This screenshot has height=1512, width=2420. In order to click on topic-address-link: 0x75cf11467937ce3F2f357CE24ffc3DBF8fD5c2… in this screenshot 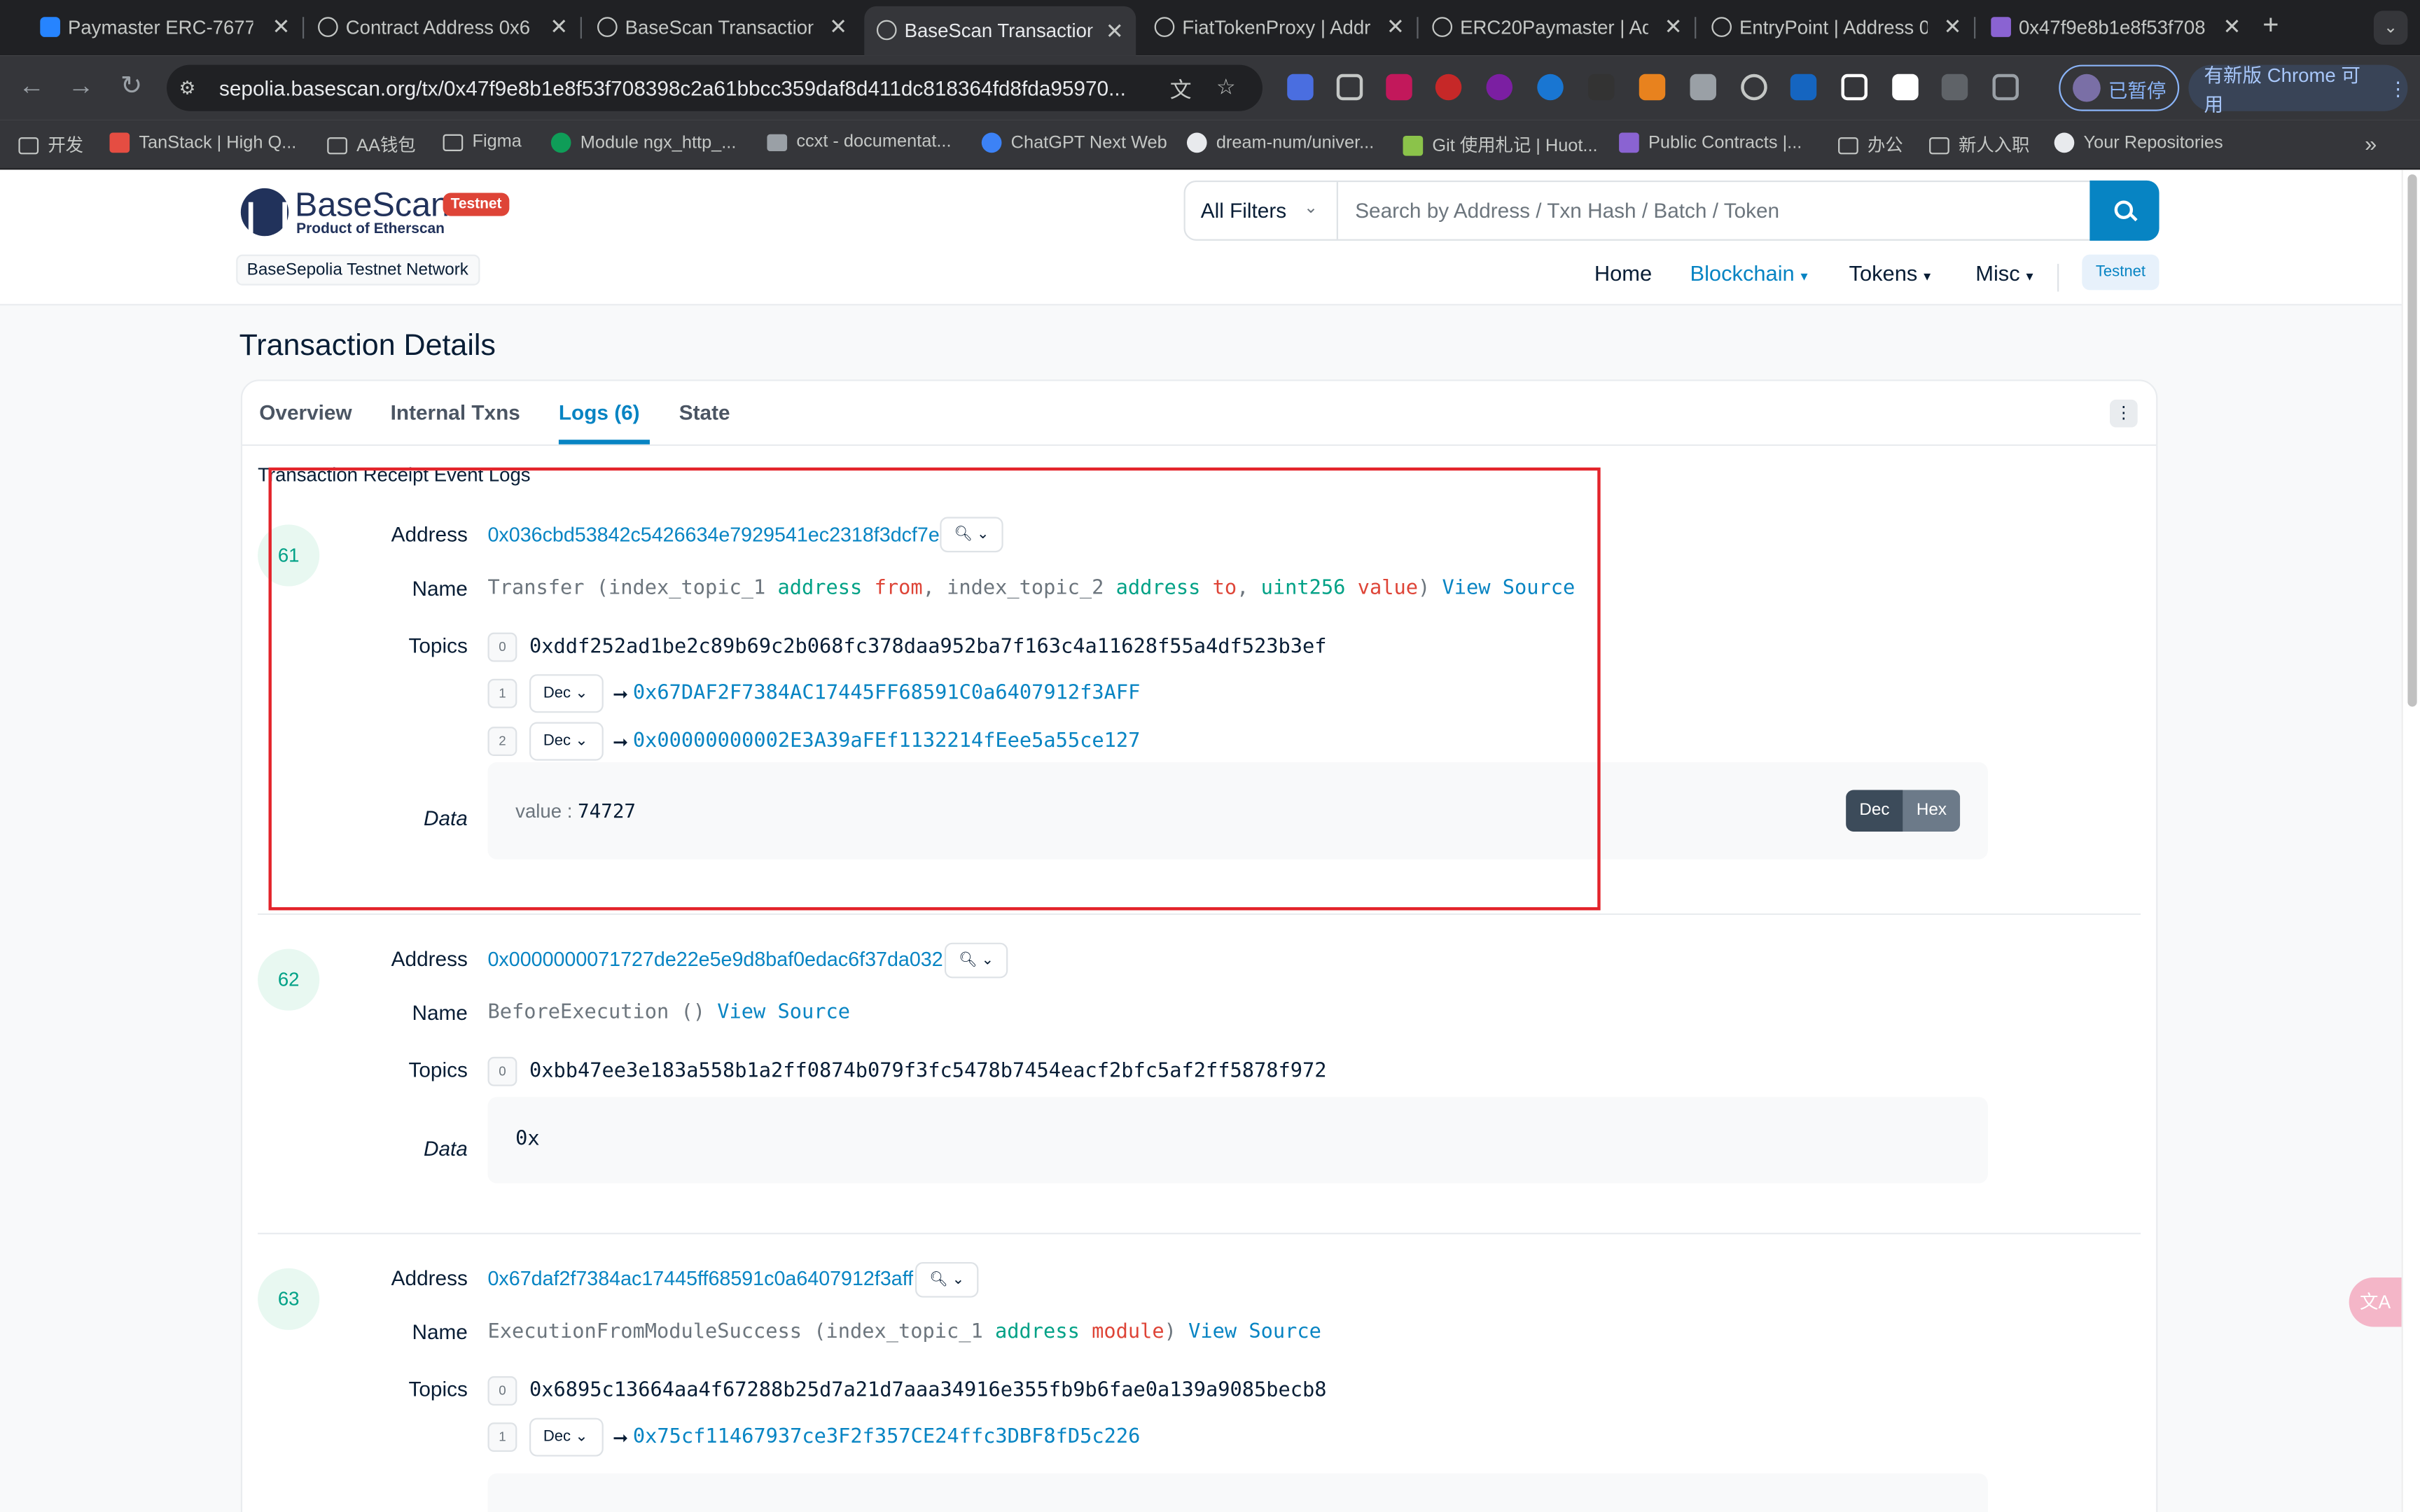, I will do `click(887, 1437)`.